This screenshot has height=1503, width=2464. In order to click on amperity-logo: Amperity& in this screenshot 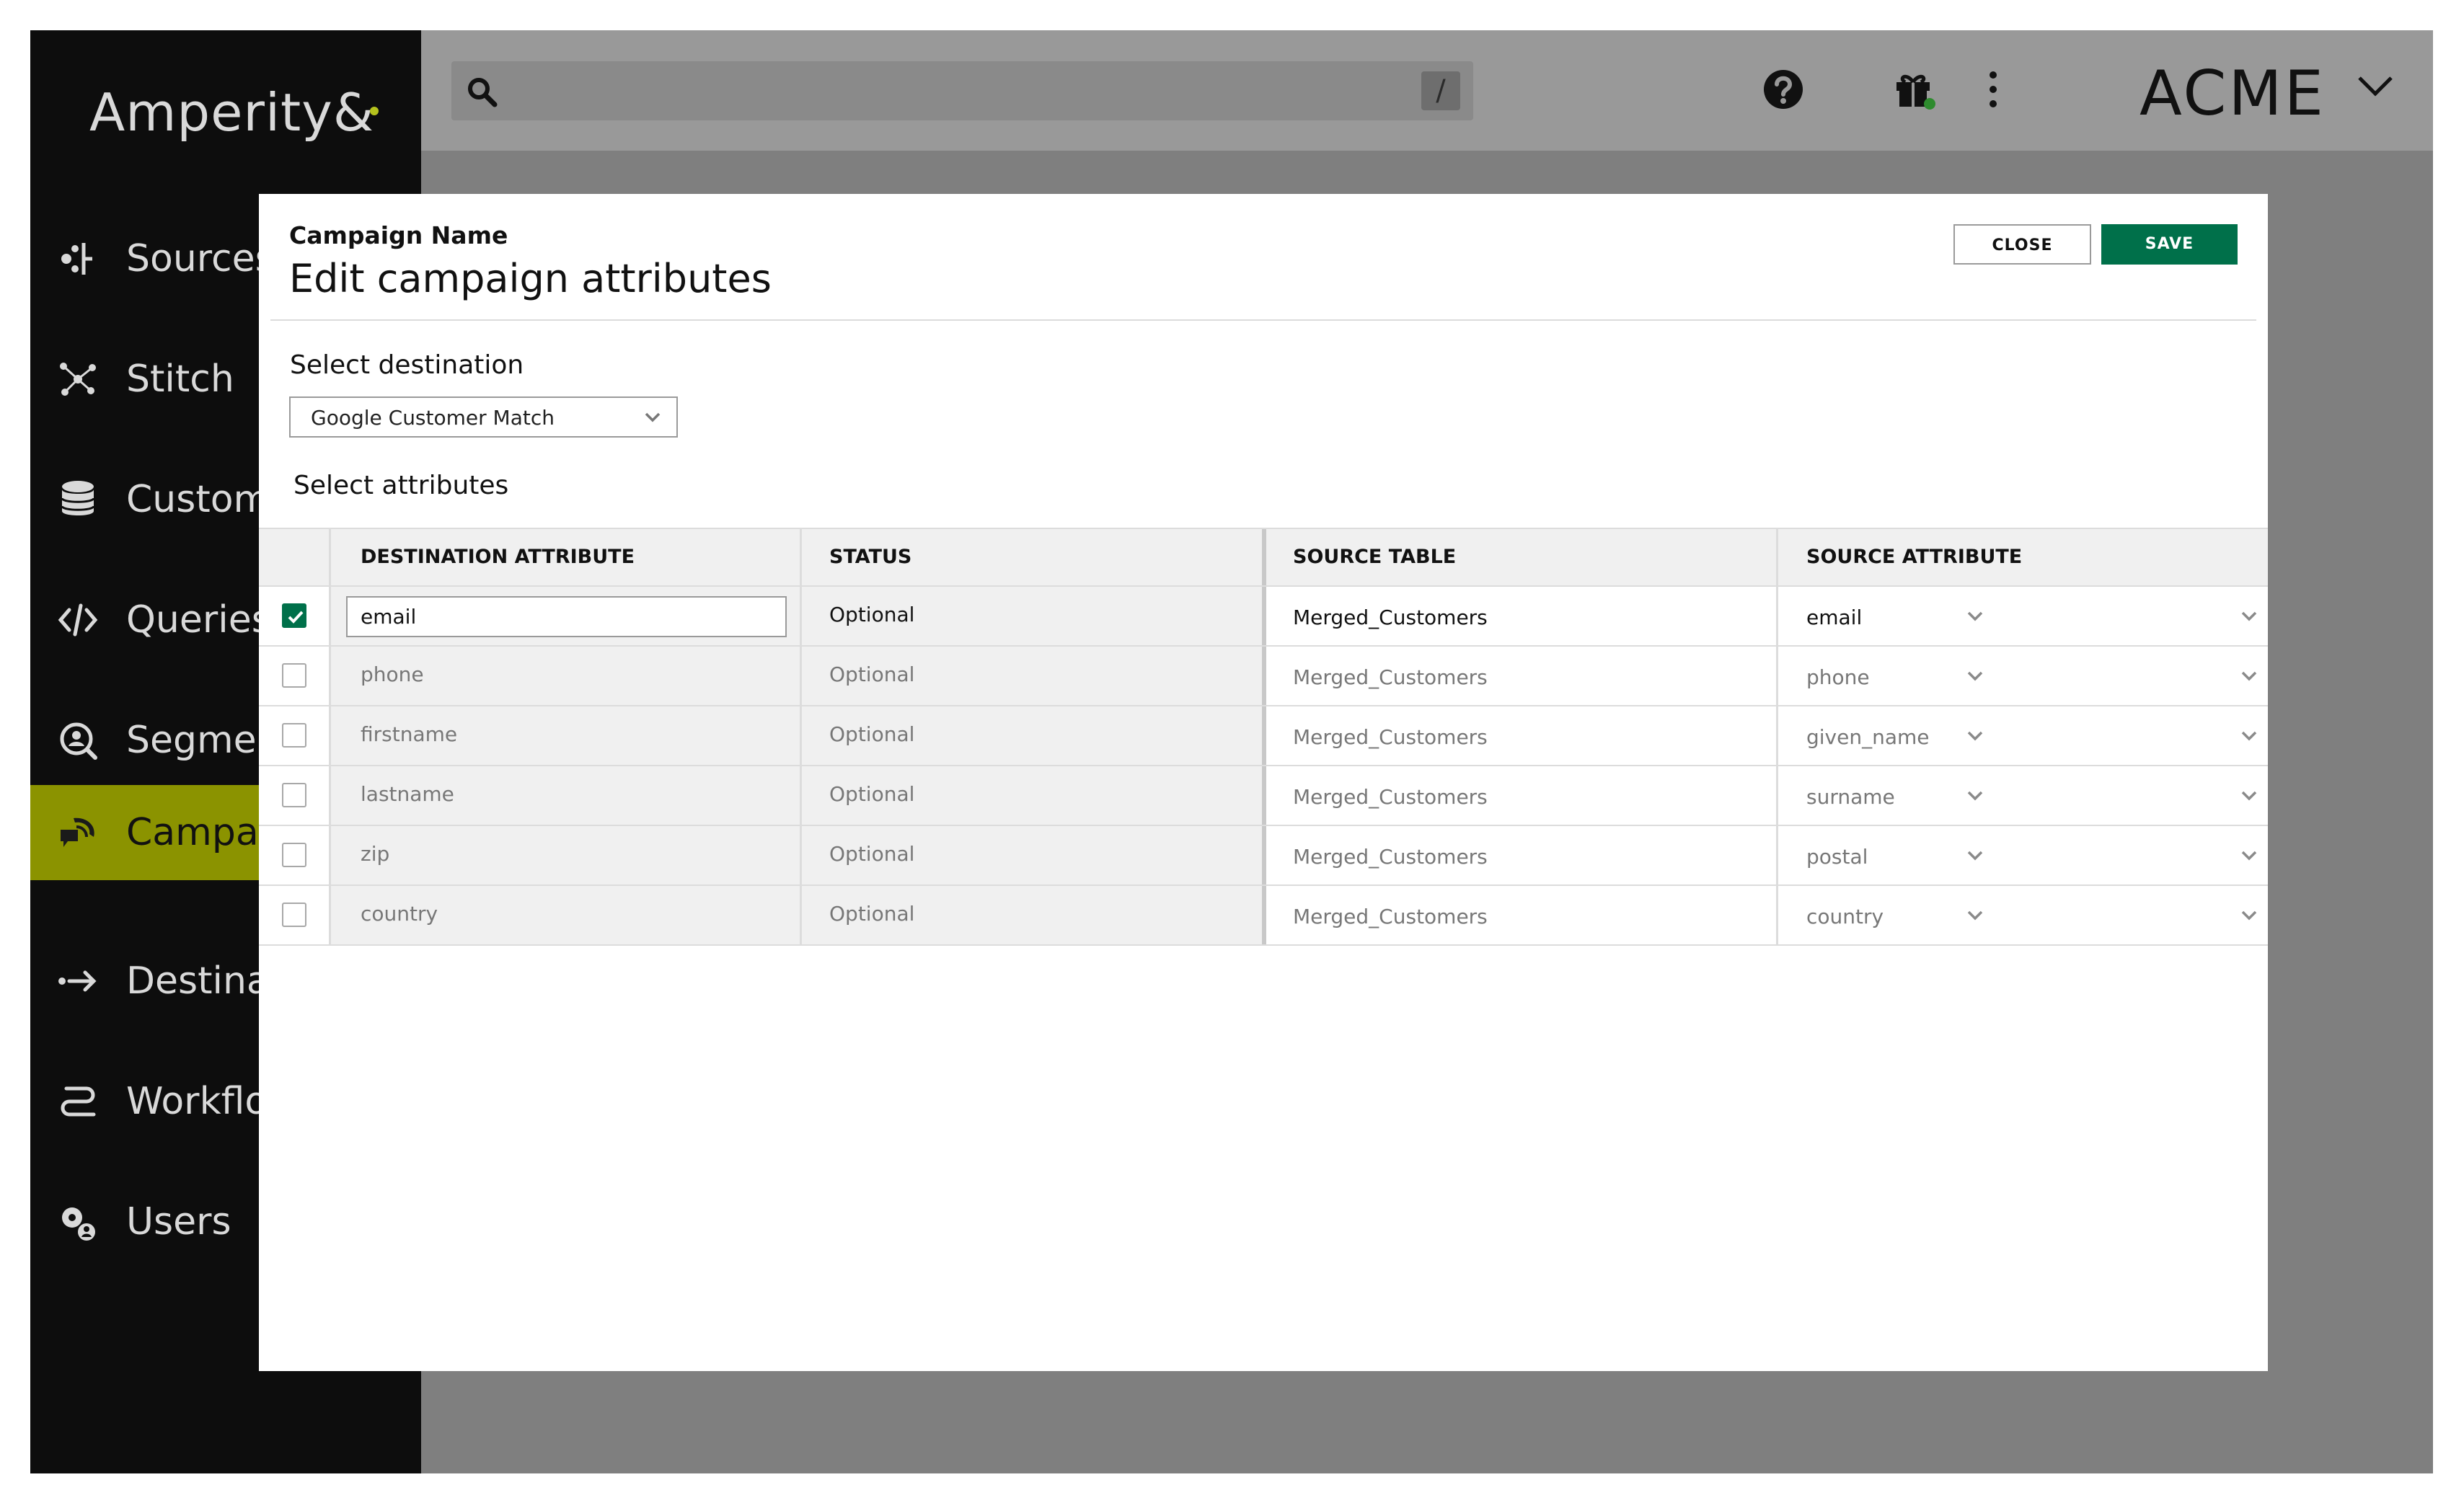, I will do `click(234, 113)`.